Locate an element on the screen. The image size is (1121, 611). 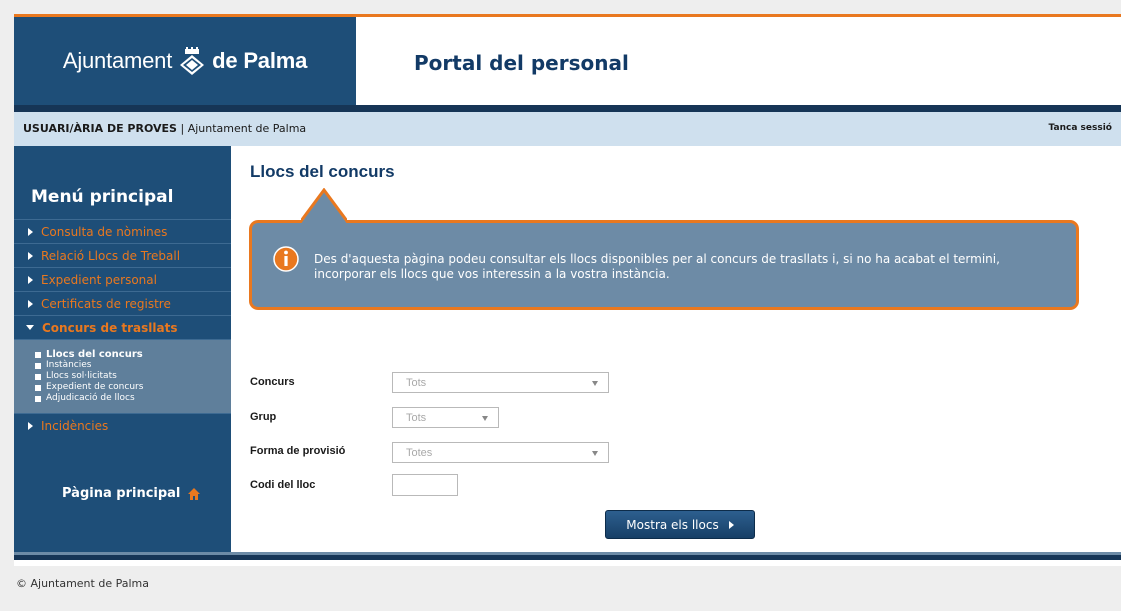
sidebar-item-incidencies: Incidències is located at coordinates (122, 425).